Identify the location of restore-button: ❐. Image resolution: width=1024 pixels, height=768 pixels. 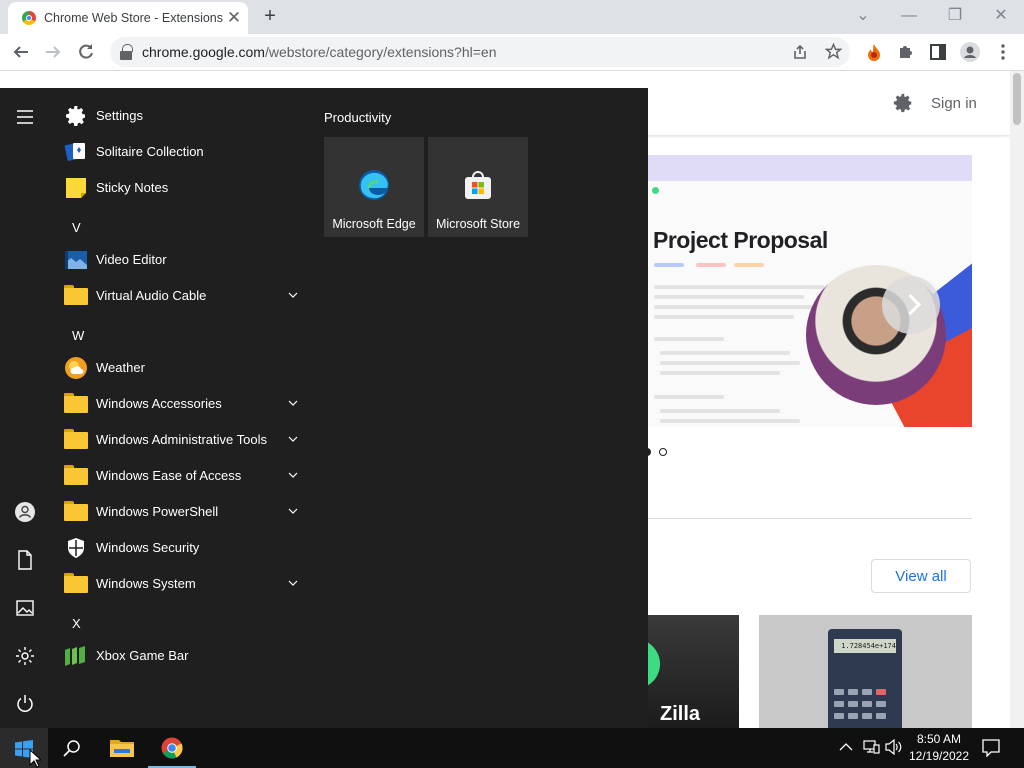
(955, 16).